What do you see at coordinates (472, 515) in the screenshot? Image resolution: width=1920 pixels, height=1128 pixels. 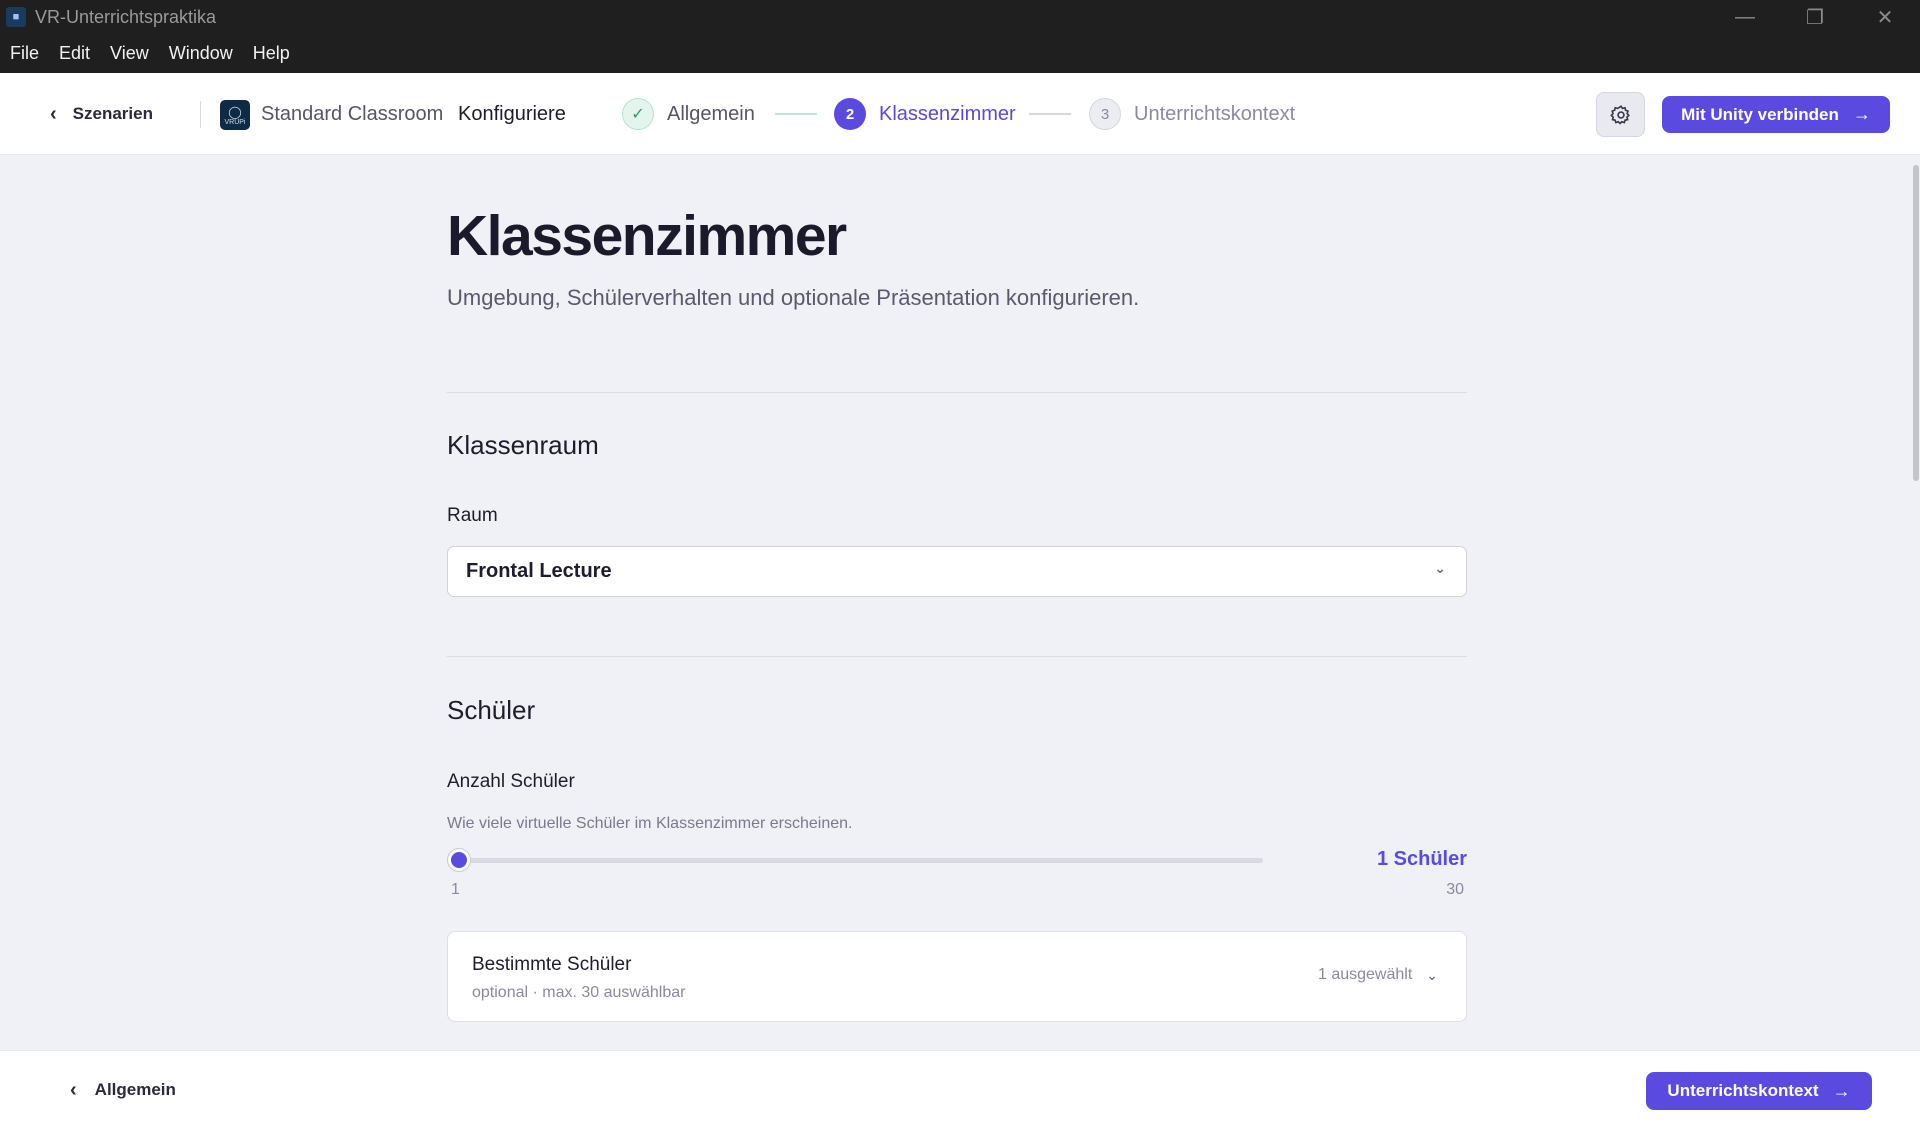 I see `room-label: Raum` at bounding box center [472, 515].